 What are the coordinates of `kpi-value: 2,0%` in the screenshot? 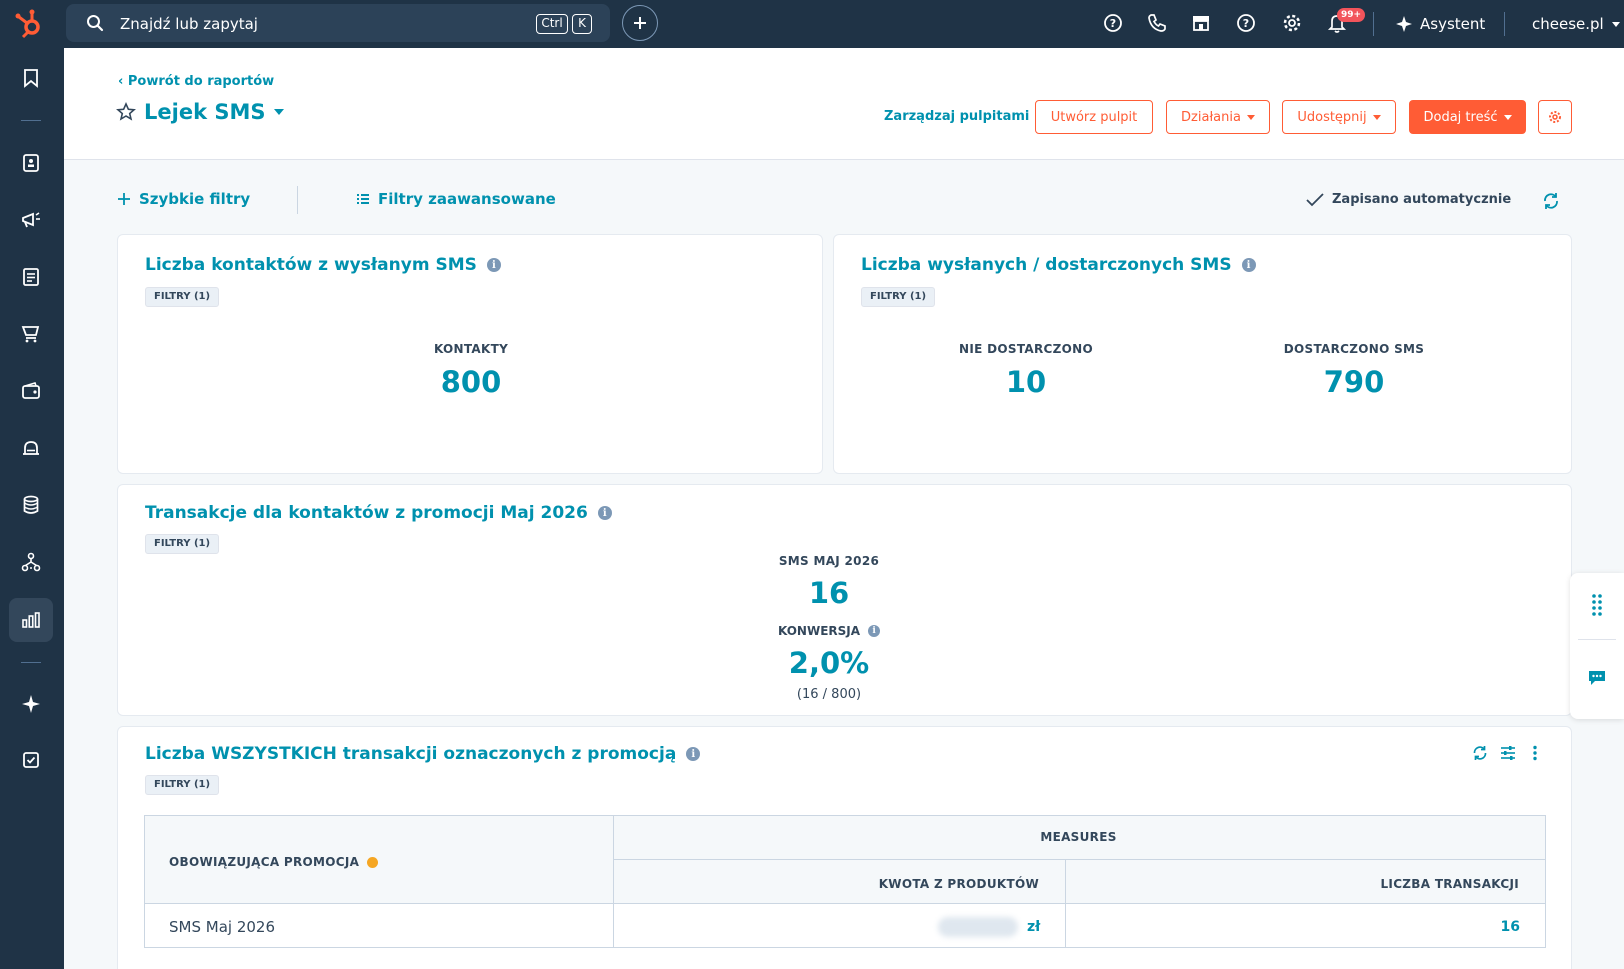 It's located at (829, 663).